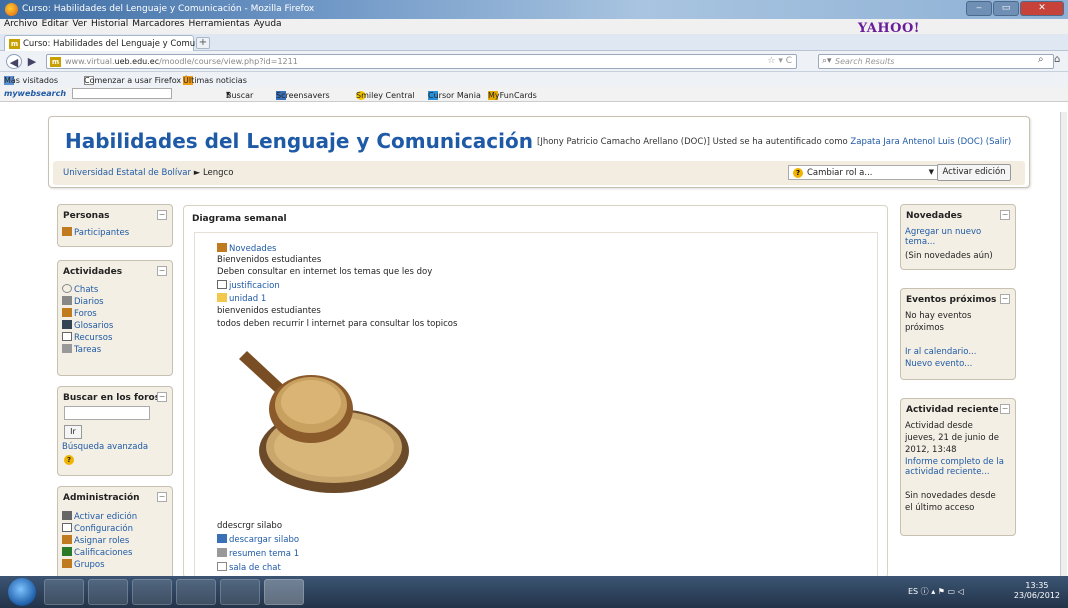 This screenshot has width=1068, height=608. What do you see at coordinates (952, 438) in the screenshot?
I see `reciente-text: jueves, 21 de junio de` at bounding box center [952, 438].